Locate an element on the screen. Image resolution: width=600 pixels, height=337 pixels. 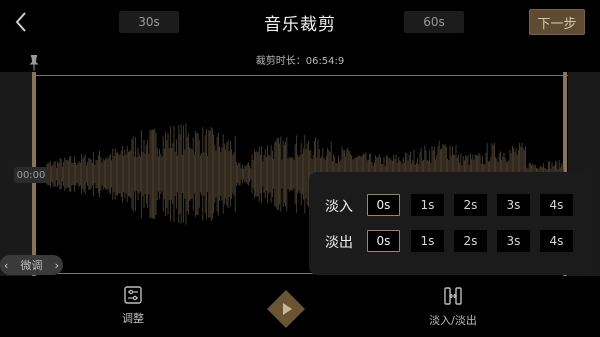
page-title: 音乐裁剪 is located at coordinates (300, 25).